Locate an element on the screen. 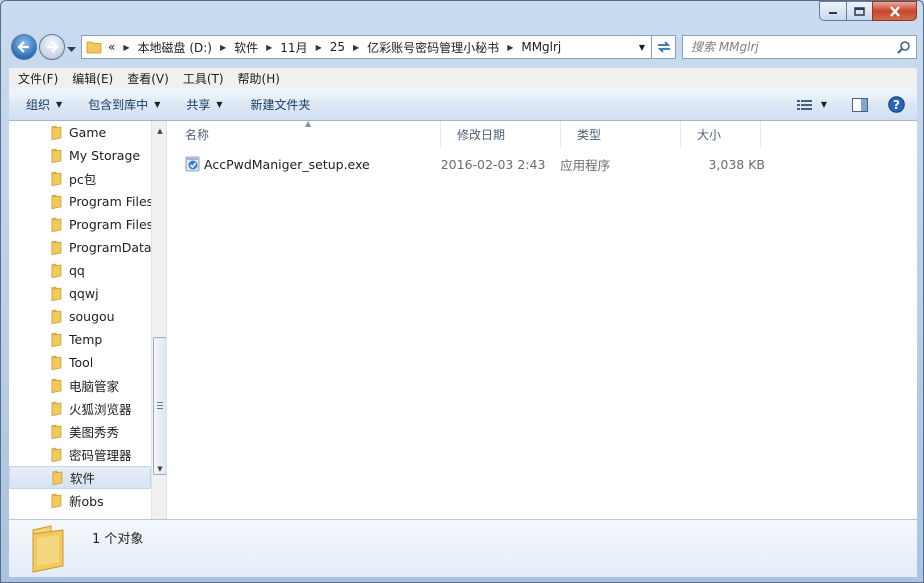 This screenshot has height=583, width=924. address-history-dropdown: ▼ is located at coordinates (642, 47).